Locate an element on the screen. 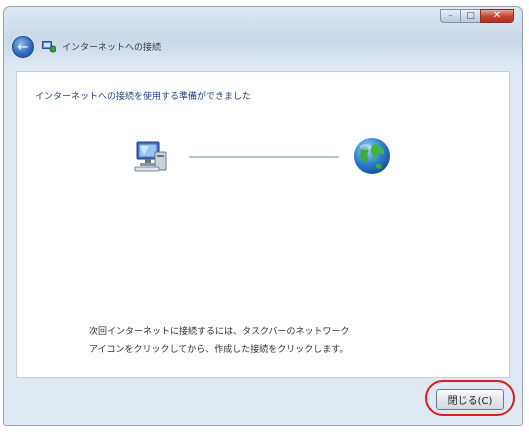 This screenshot has height=437, width=529. connection-line is located at coordinates (264, 157).